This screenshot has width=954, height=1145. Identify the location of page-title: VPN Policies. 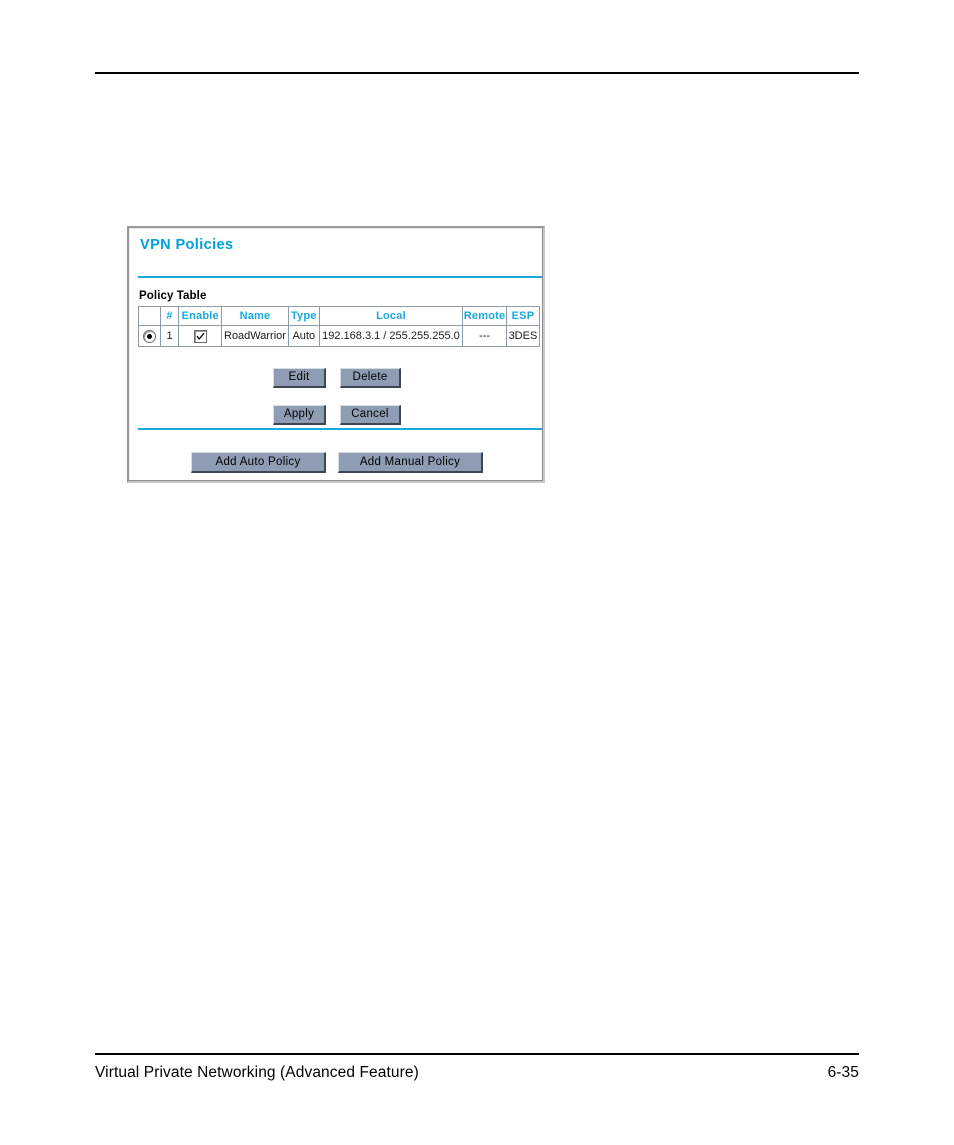
(187, 245).